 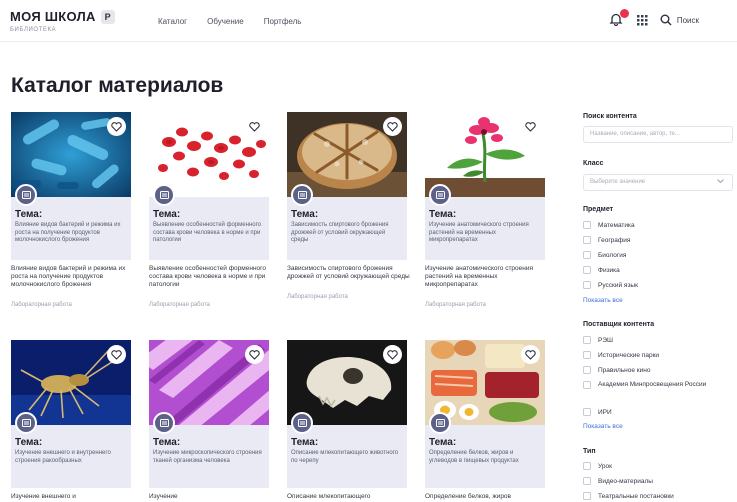 I want to click on card-title: Изучение внешнего и, so click(x=73, y=497).